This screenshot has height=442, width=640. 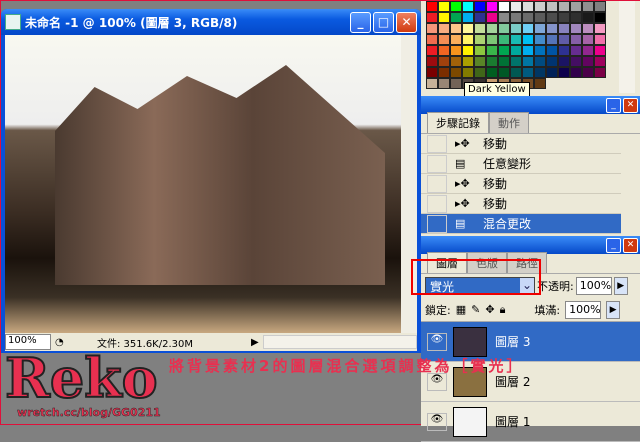 I want to click on fill-input: 100%, so click(x=583, y=309).